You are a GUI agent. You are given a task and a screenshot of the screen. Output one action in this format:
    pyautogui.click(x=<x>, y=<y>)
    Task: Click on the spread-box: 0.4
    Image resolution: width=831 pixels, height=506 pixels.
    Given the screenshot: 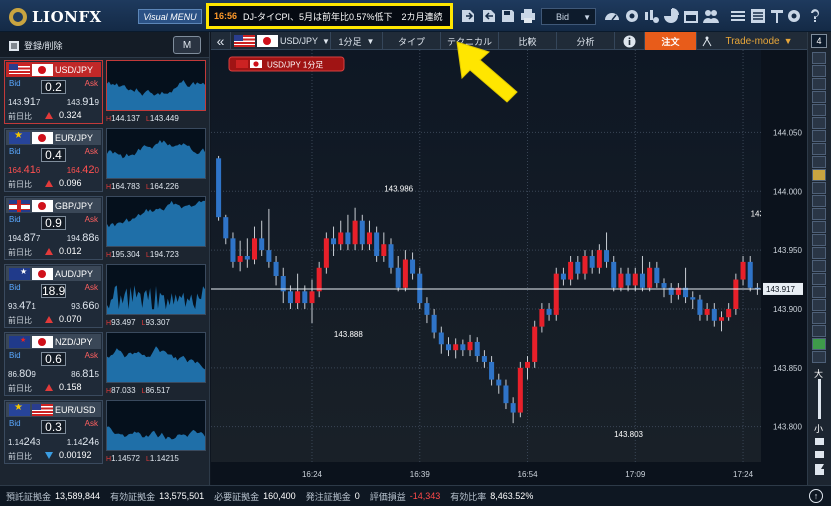 What is the action you would take?
    pyautogui.click(x=53, y=155)
    